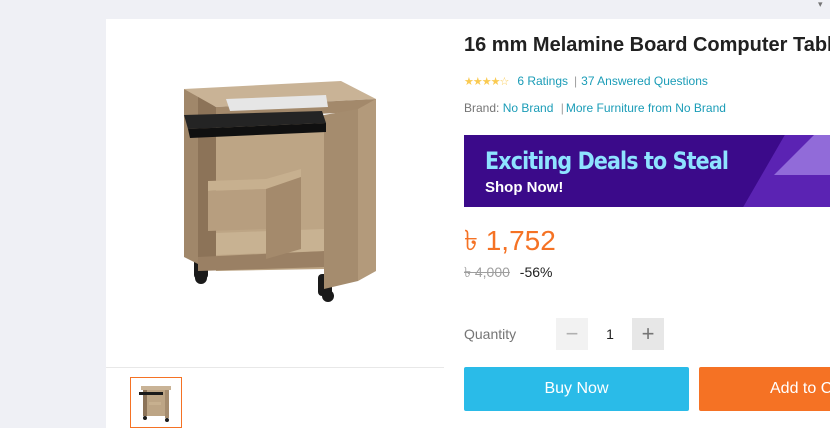 This screenshot has width=830, height=428. Describe the element at coordinates (647, 45) in the screenshot. I see `product-title: 16 mm Melamine Board Computer Table` at that location.